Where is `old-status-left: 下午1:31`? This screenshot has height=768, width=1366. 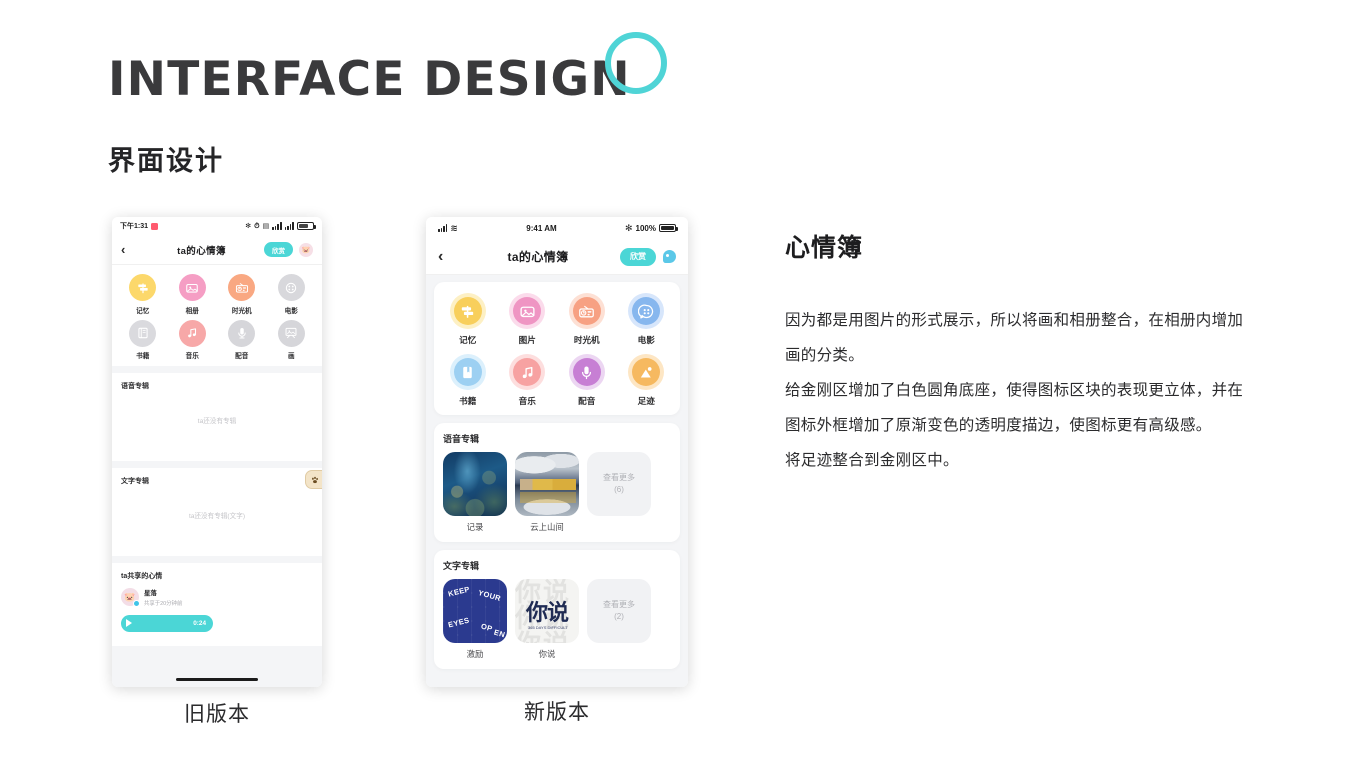
old-status-left: 下午1:31 is located at coordinates (139, 226).